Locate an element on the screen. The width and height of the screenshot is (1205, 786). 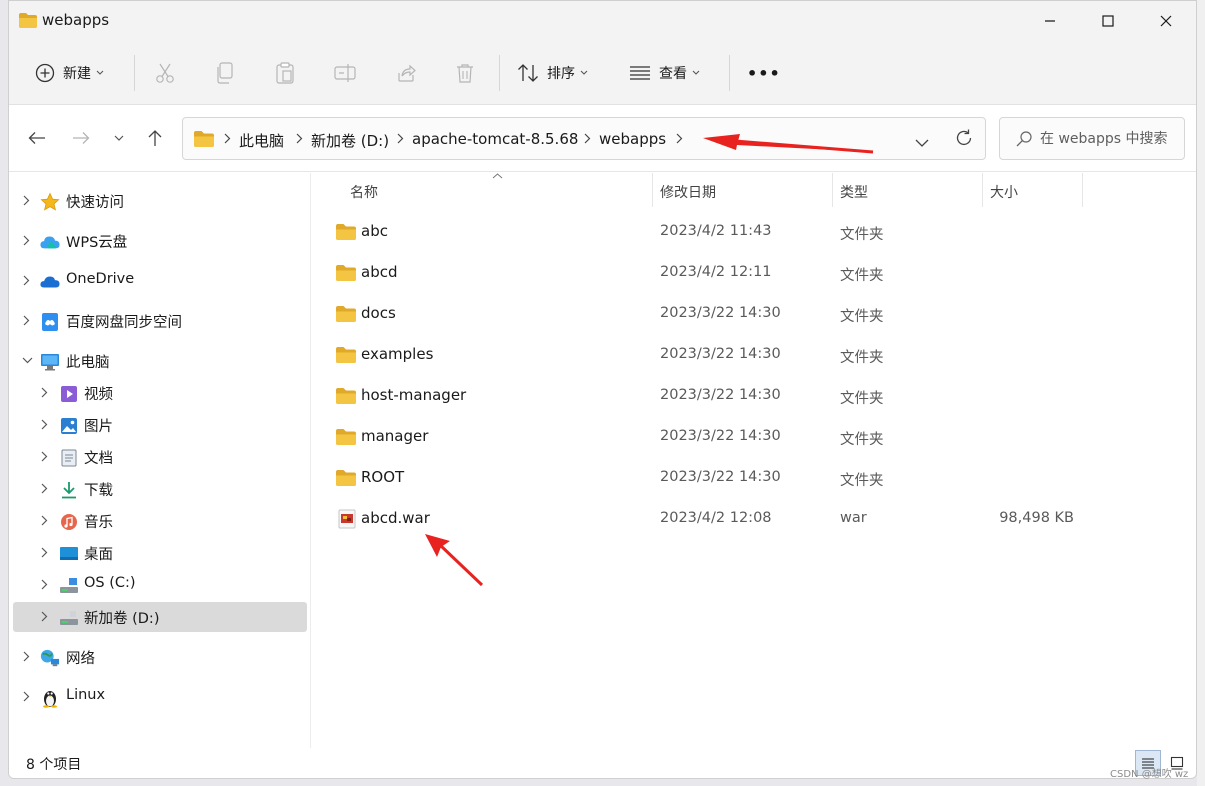
nav-item-desktop: 桌面 is located at coordinates (160, 553).